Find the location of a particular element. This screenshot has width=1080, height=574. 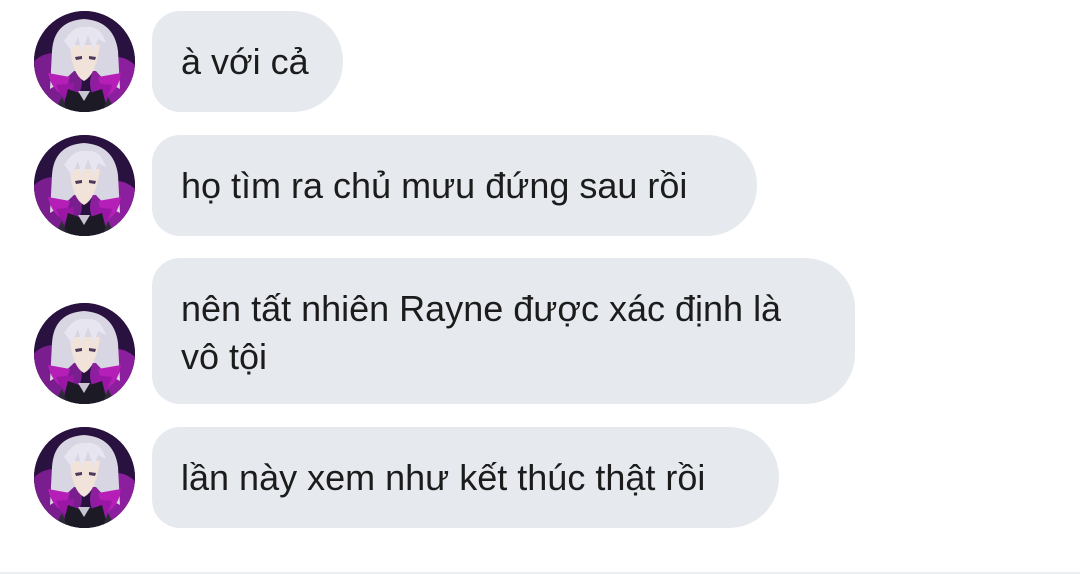

message-text: họ tìm ra chủ mưu đứng sau rồi is located at coordinates (434, 185).